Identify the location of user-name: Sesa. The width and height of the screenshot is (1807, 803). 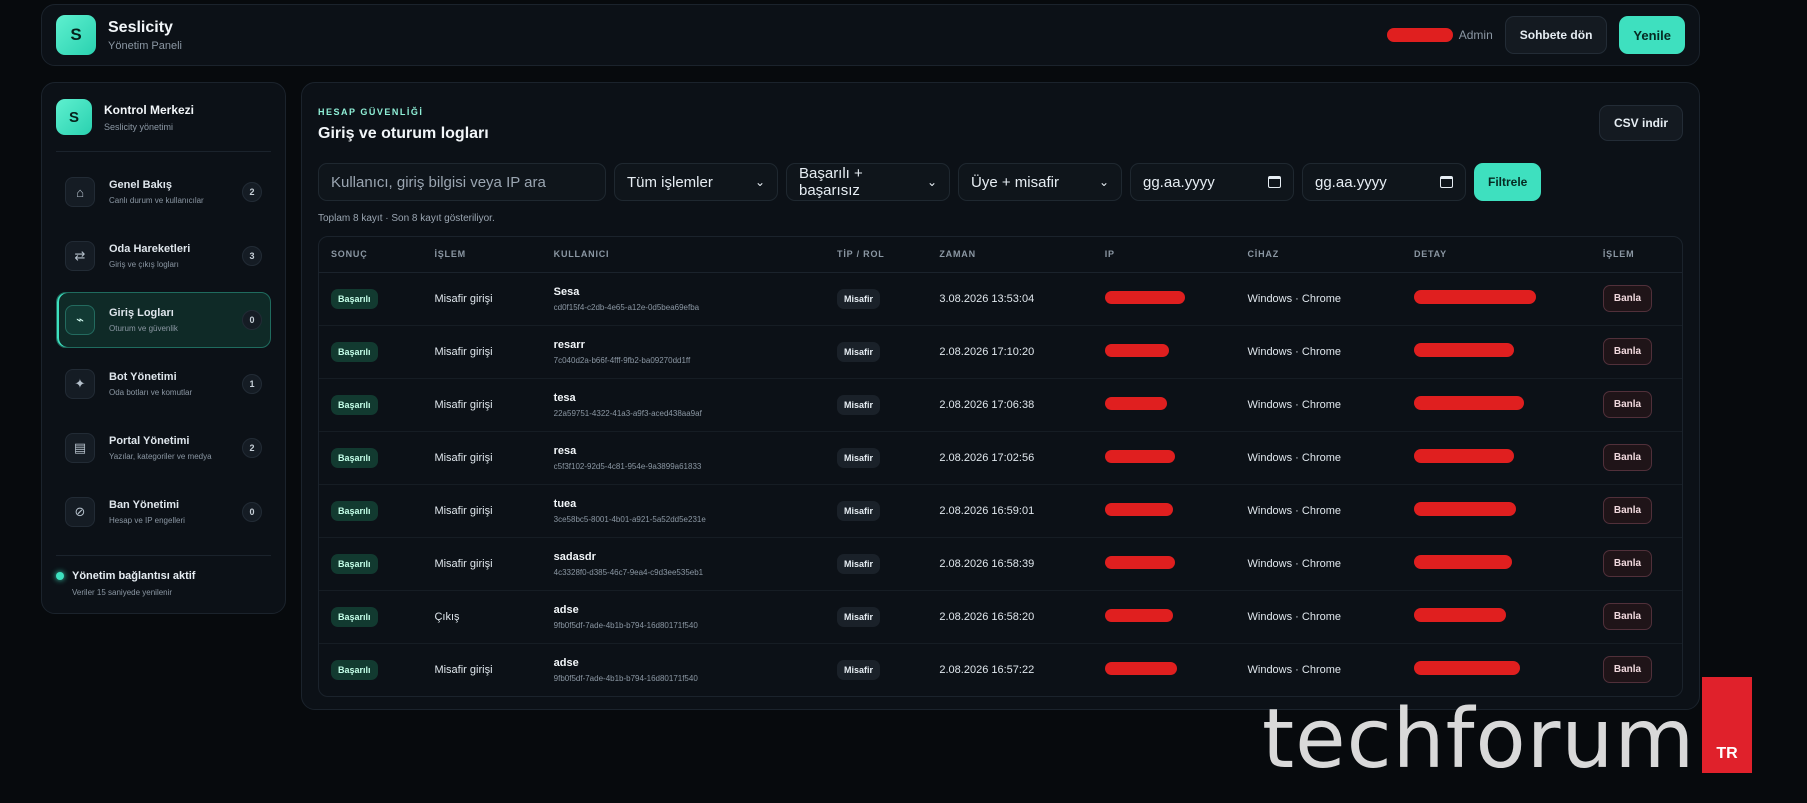
(566, 291).